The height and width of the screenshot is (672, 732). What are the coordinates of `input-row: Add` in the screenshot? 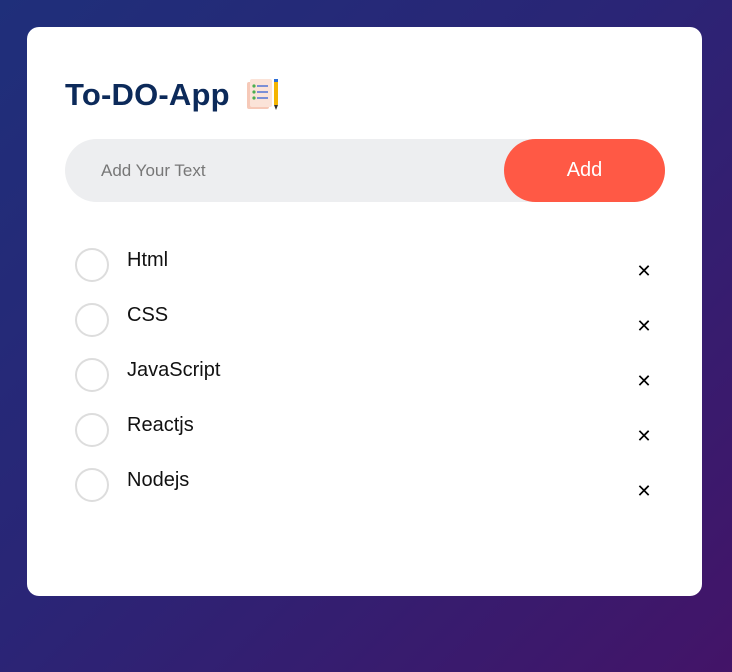 It's located at (365, 170).